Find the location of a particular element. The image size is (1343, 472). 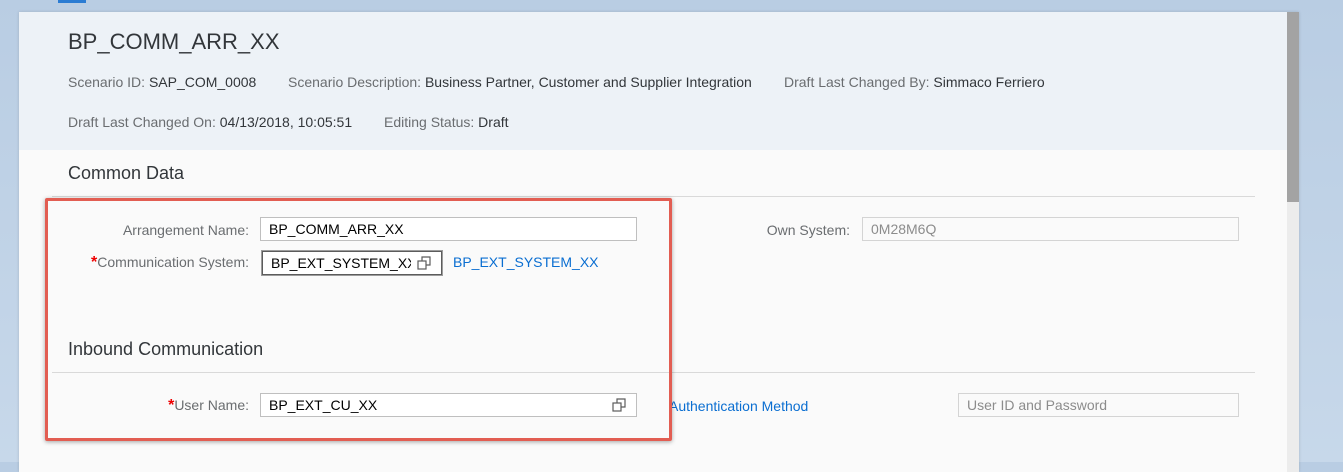

scenario-id-label: Scenario ID: is located at coordinates (107, 82).